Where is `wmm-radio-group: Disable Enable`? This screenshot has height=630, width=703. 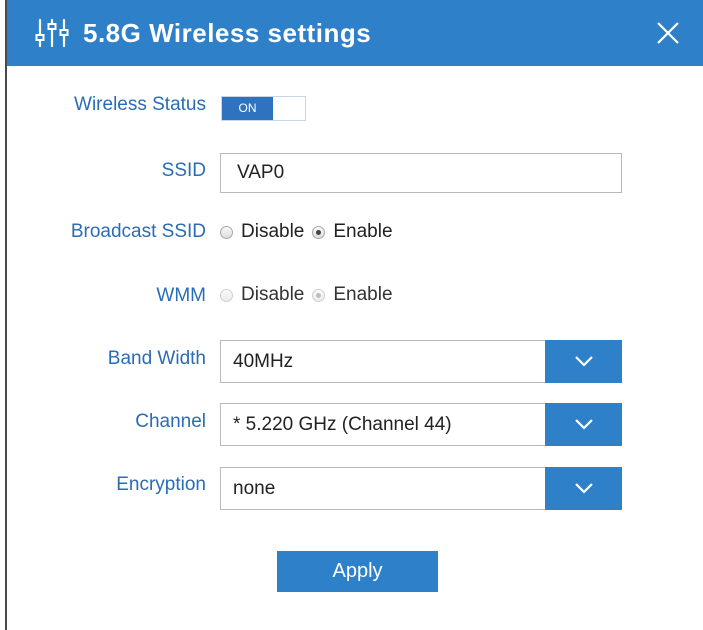
wmm-radio-group: Disable Enable is located at coordinates (306, 295).